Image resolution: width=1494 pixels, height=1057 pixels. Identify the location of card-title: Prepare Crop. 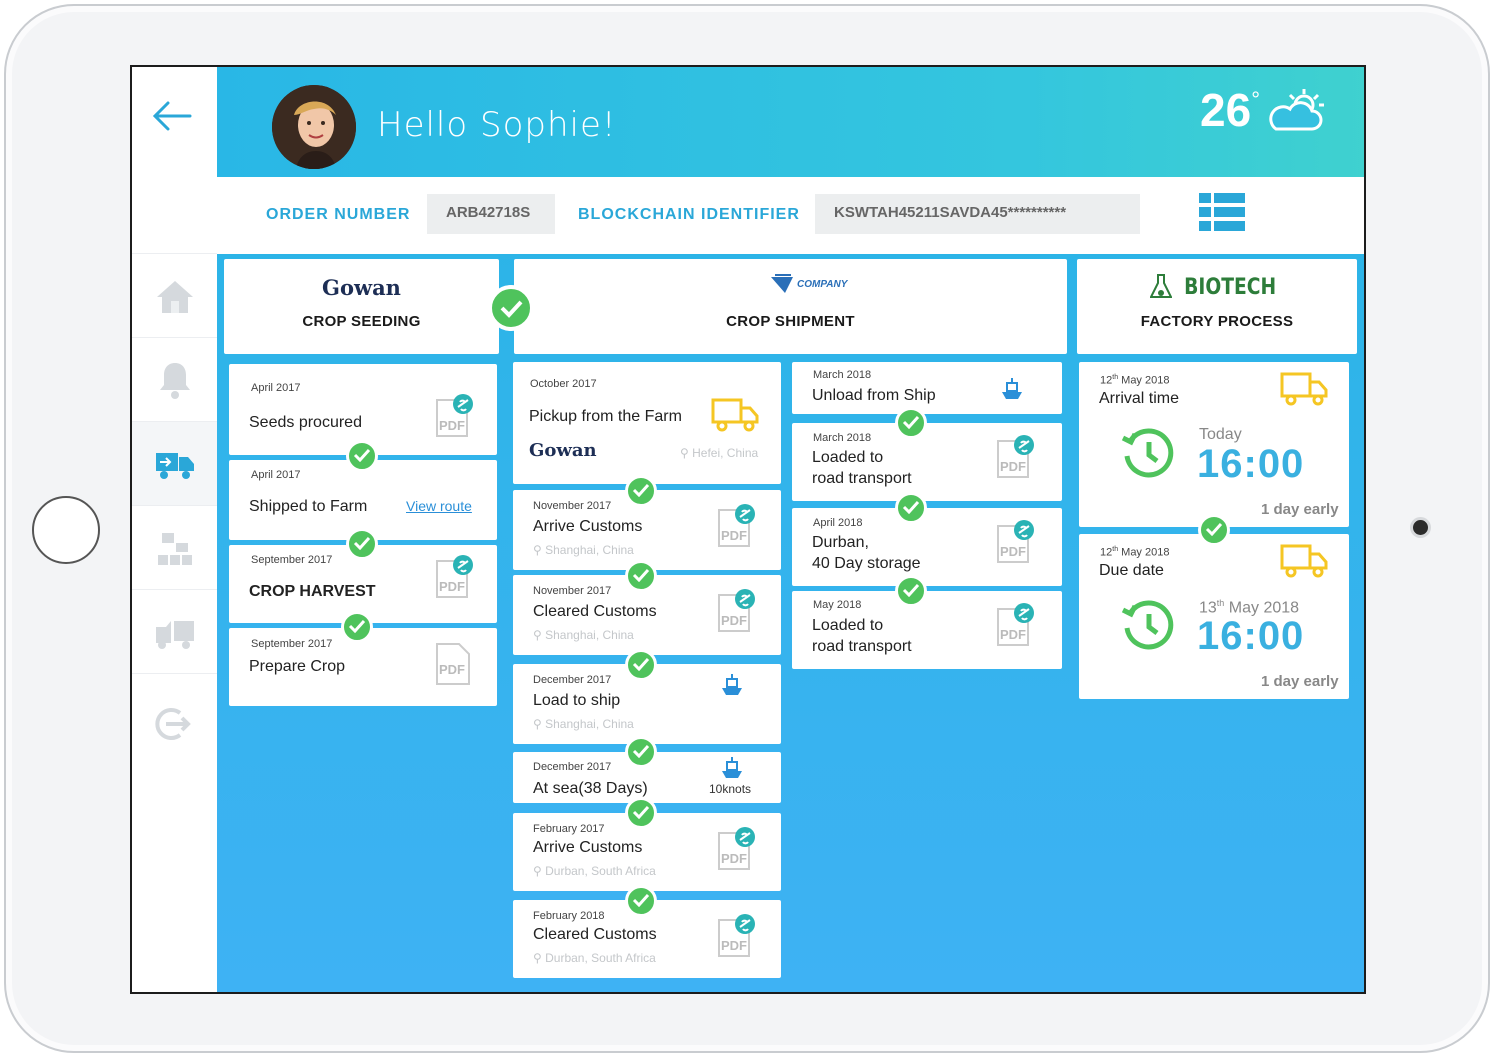
(297, 666).